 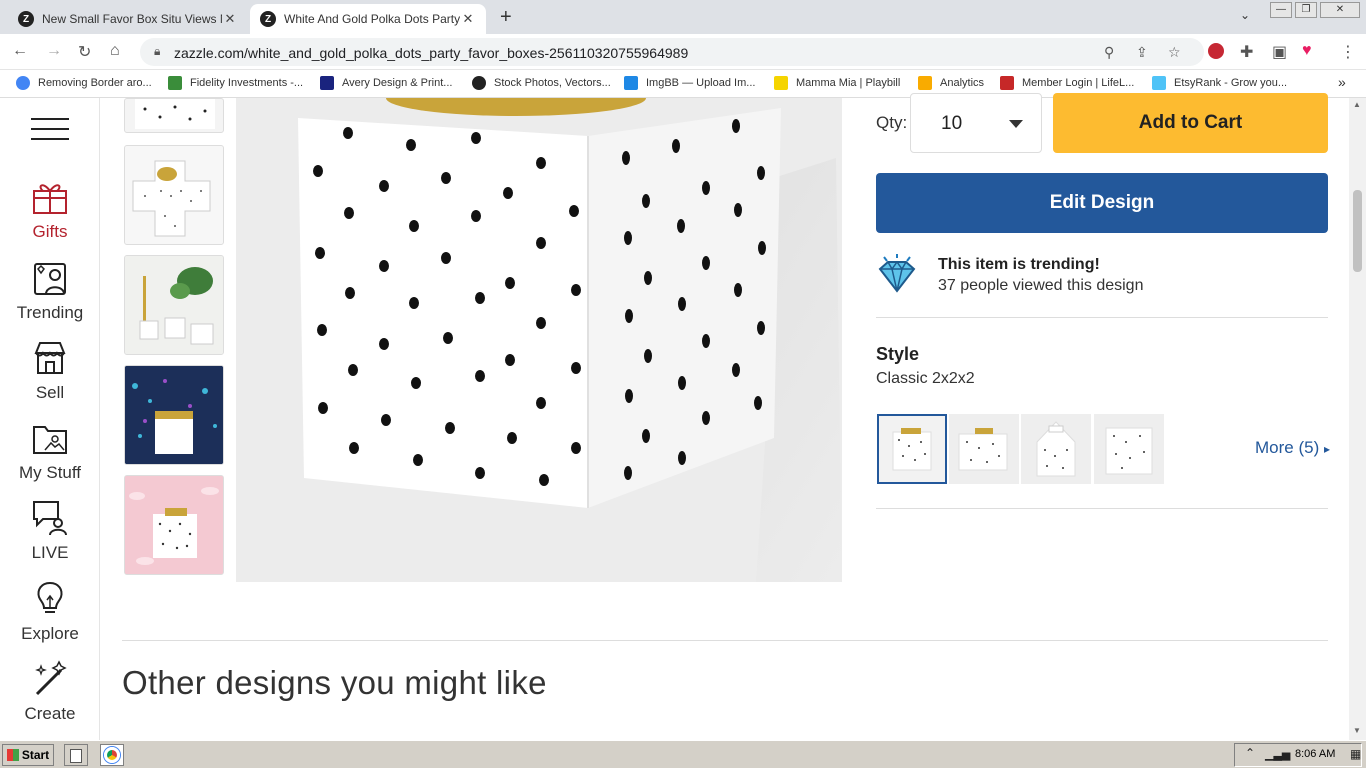 What do you see at coordinates (268, 19) in the screenshot?
I see `zazzle-favicon-icon: Z` at bounding box center [268, 19].